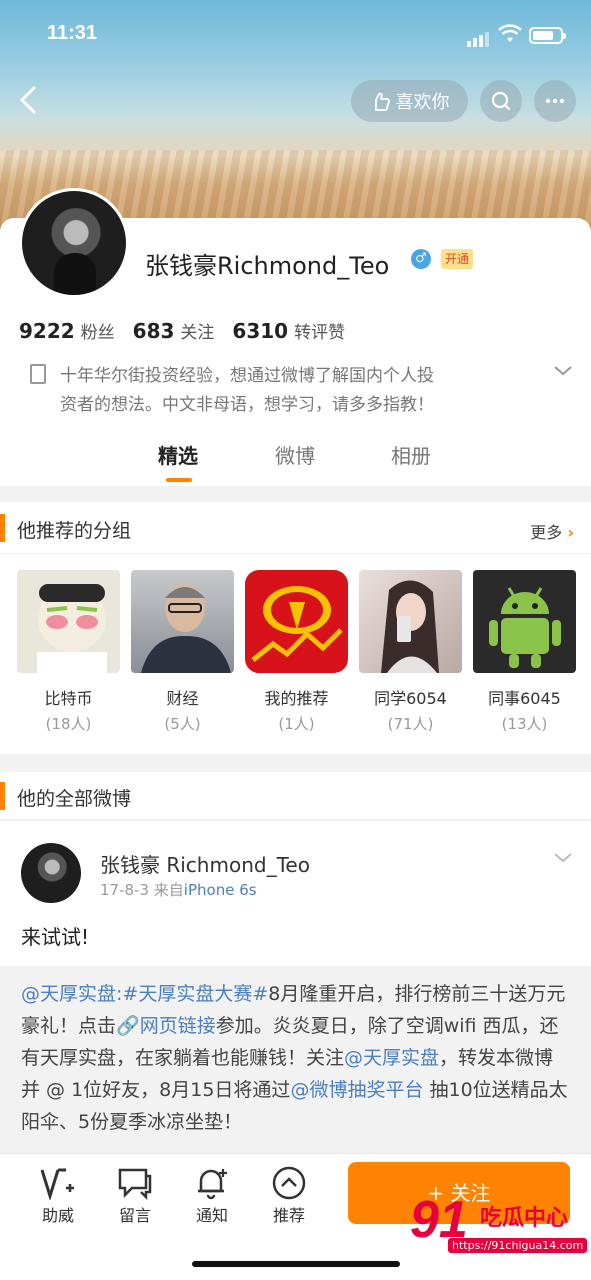 The height and width of the screenshot is (1280, 591). I want to click on notify-button: 通知, so click(212, 1195).